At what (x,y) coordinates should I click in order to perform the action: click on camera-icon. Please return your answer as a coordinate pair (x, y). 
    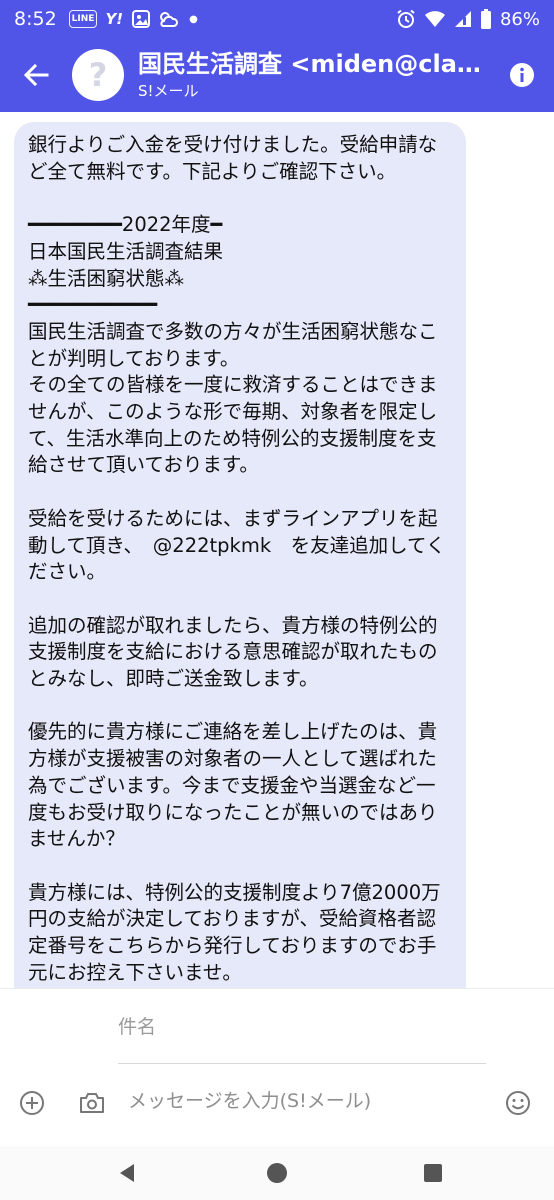
    Looking at the image, I should click on (92, 1103).